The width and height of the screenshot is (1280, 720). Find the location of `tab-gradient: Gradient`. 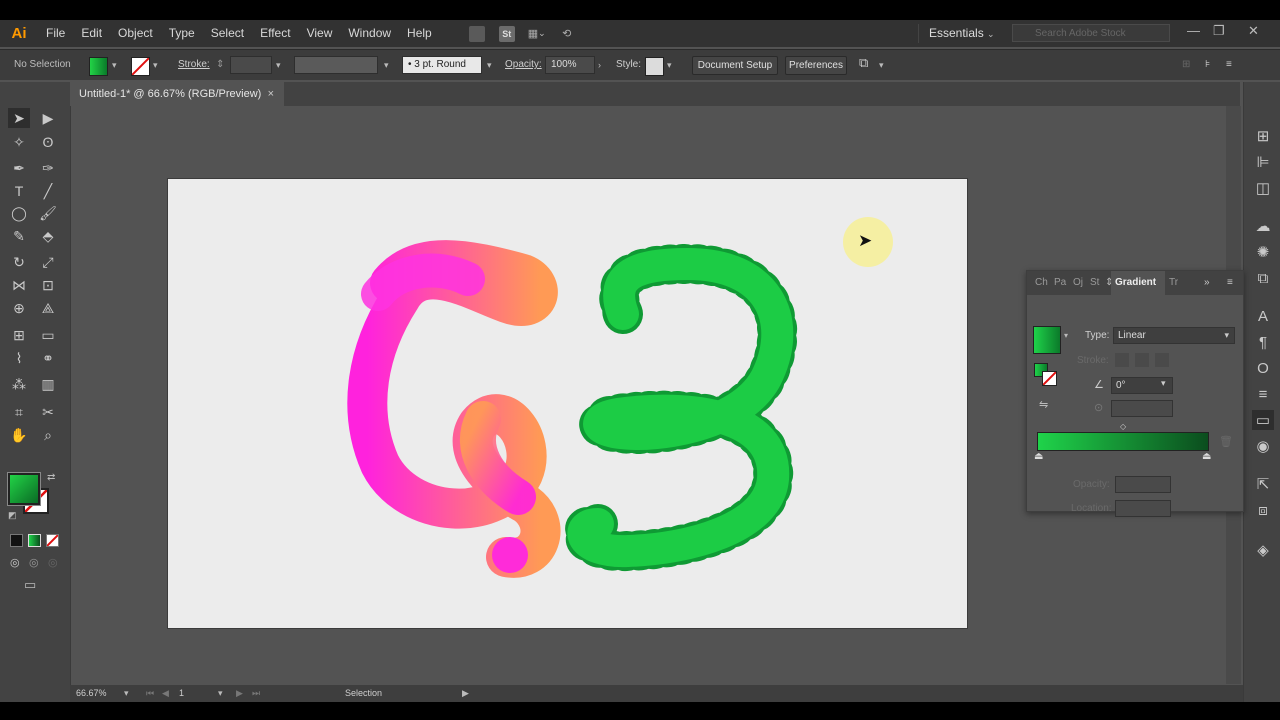

tab-gradient: Gradient is located at coordinates (1138, 283).